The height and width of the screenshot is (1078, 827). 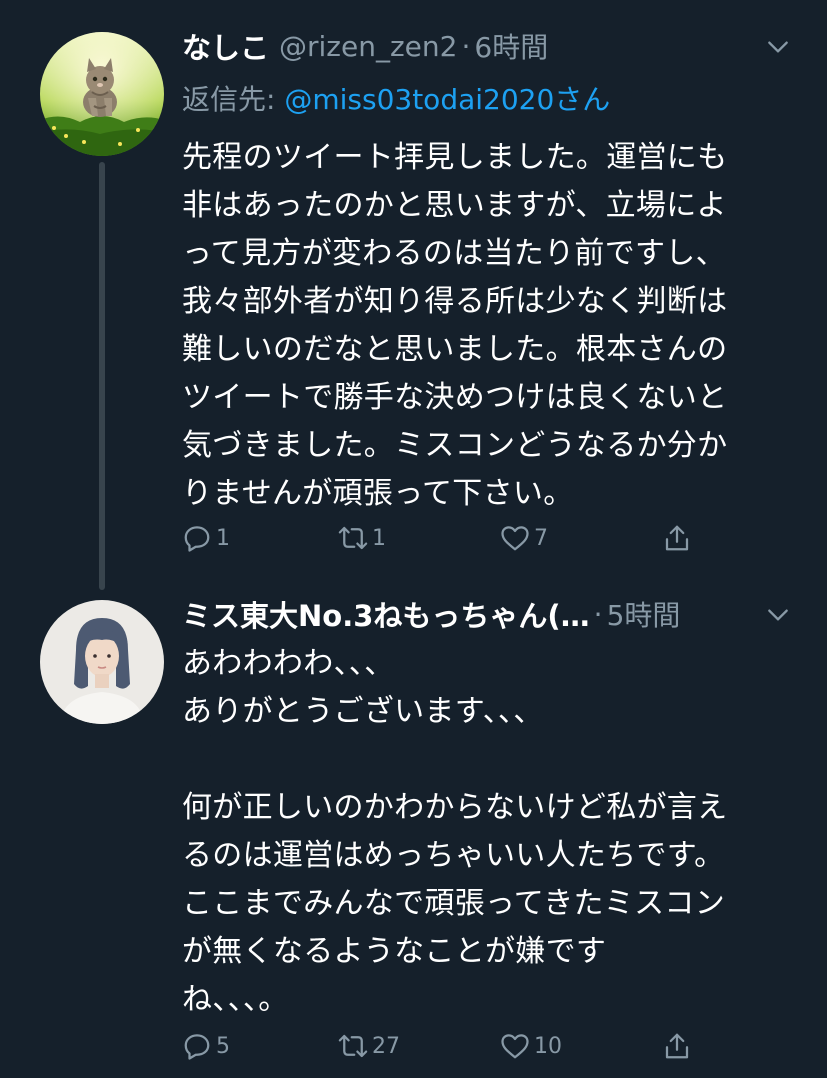 What do you see at coordinates (386, 1046) in the screenshot?
I see `retweet-count: 27` at bounding box center [386, 1046].